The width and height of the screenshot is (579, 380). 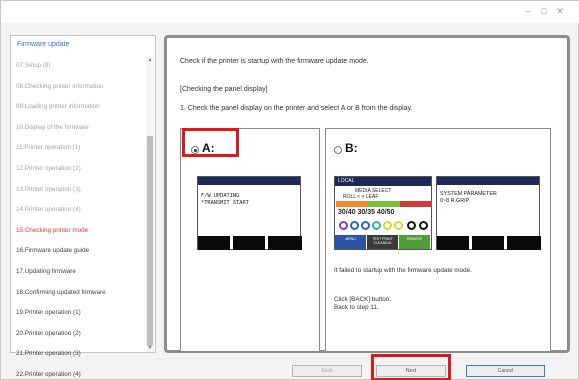 I want to click on panel-display-a: F/W UPDATING *TRANSMIT START, so click(x=249, y=213).